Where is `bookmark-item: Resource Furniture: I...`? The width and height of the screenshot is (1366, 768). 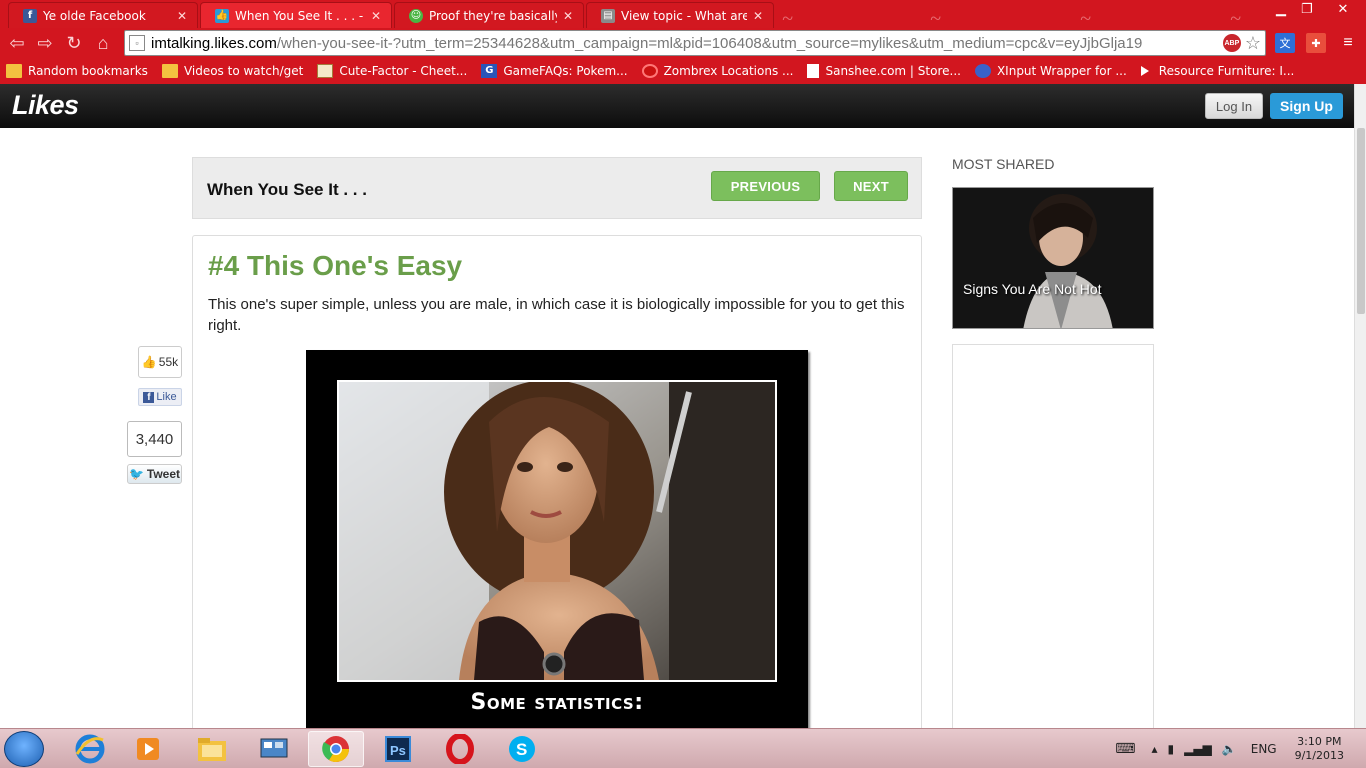
bookmark-item: Resource Furniture: I... is located at coordinates (1217, 71).